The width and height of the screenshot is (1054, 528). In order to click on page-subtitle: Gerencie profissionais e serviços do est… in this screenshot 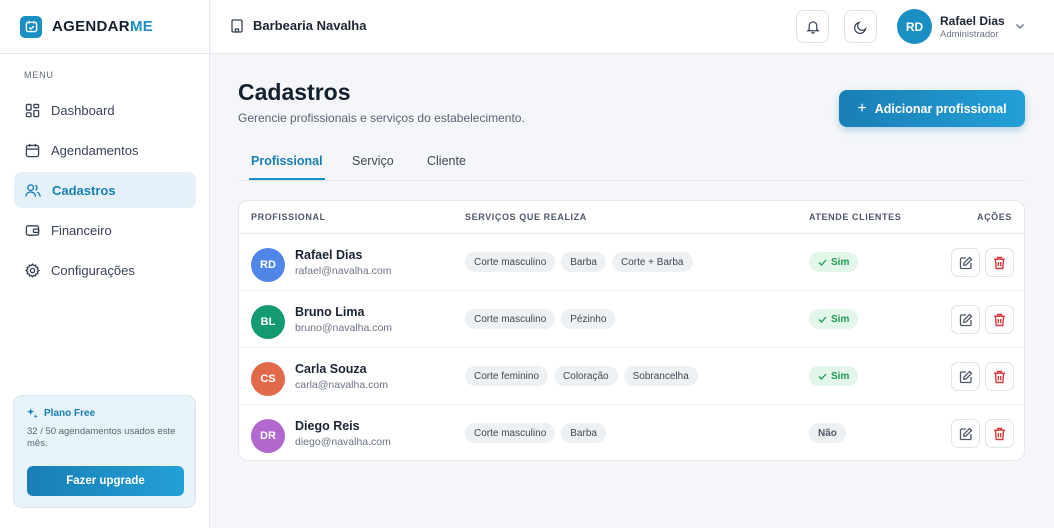, I will do `click(381, 118)`.